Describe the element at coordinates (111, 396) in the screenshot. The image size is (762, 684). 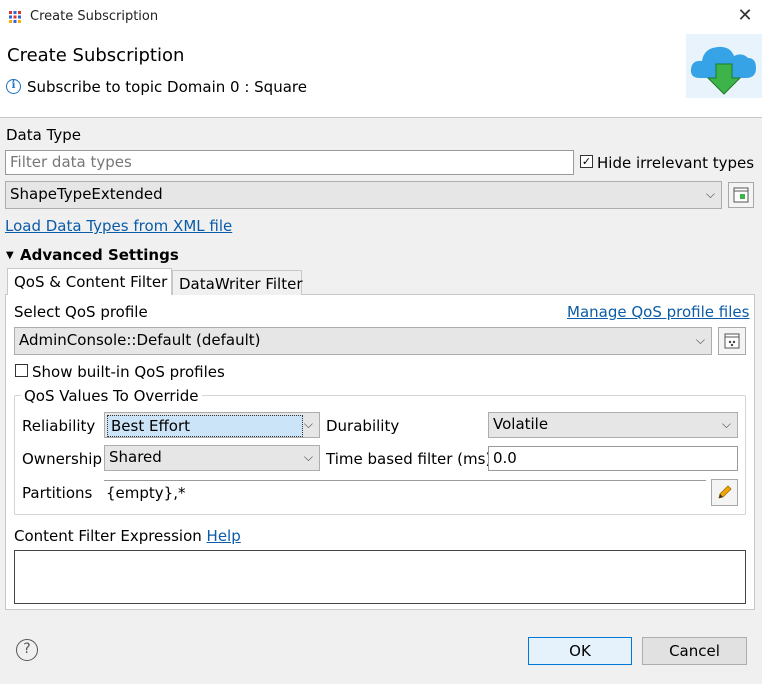
I see `qos-override-title: QoS Values To Override` at that location.